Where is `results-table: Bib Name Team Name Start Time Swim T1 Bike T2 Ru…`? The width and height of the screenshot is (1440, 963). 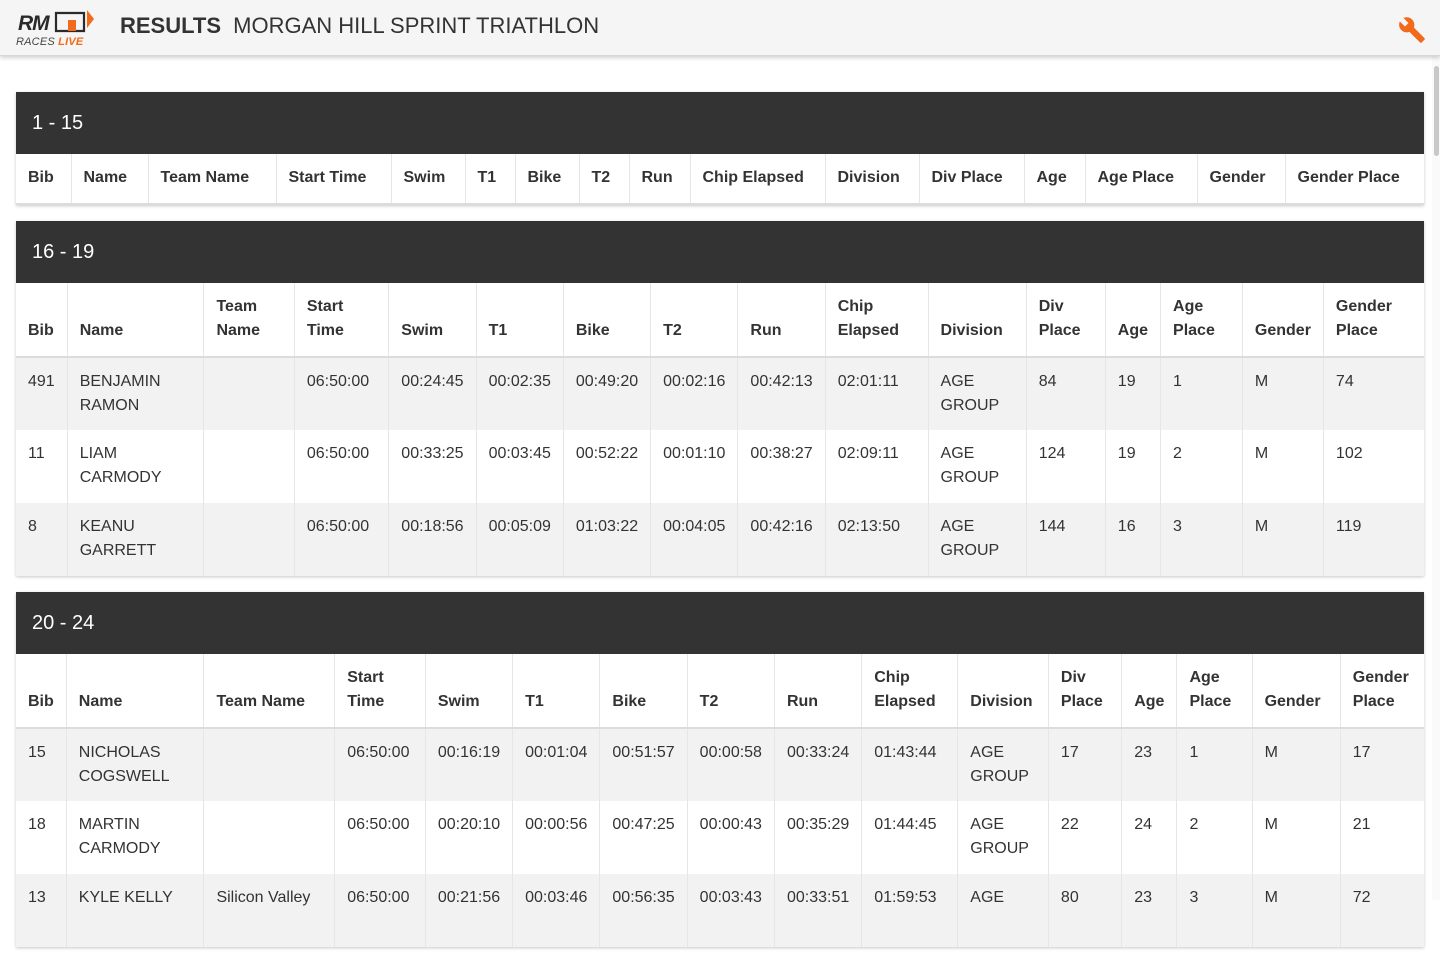 results-table: Bib Name Team Name Start Time Swim T1 Bike T2 Ru… is located at coordinates (720, 179).